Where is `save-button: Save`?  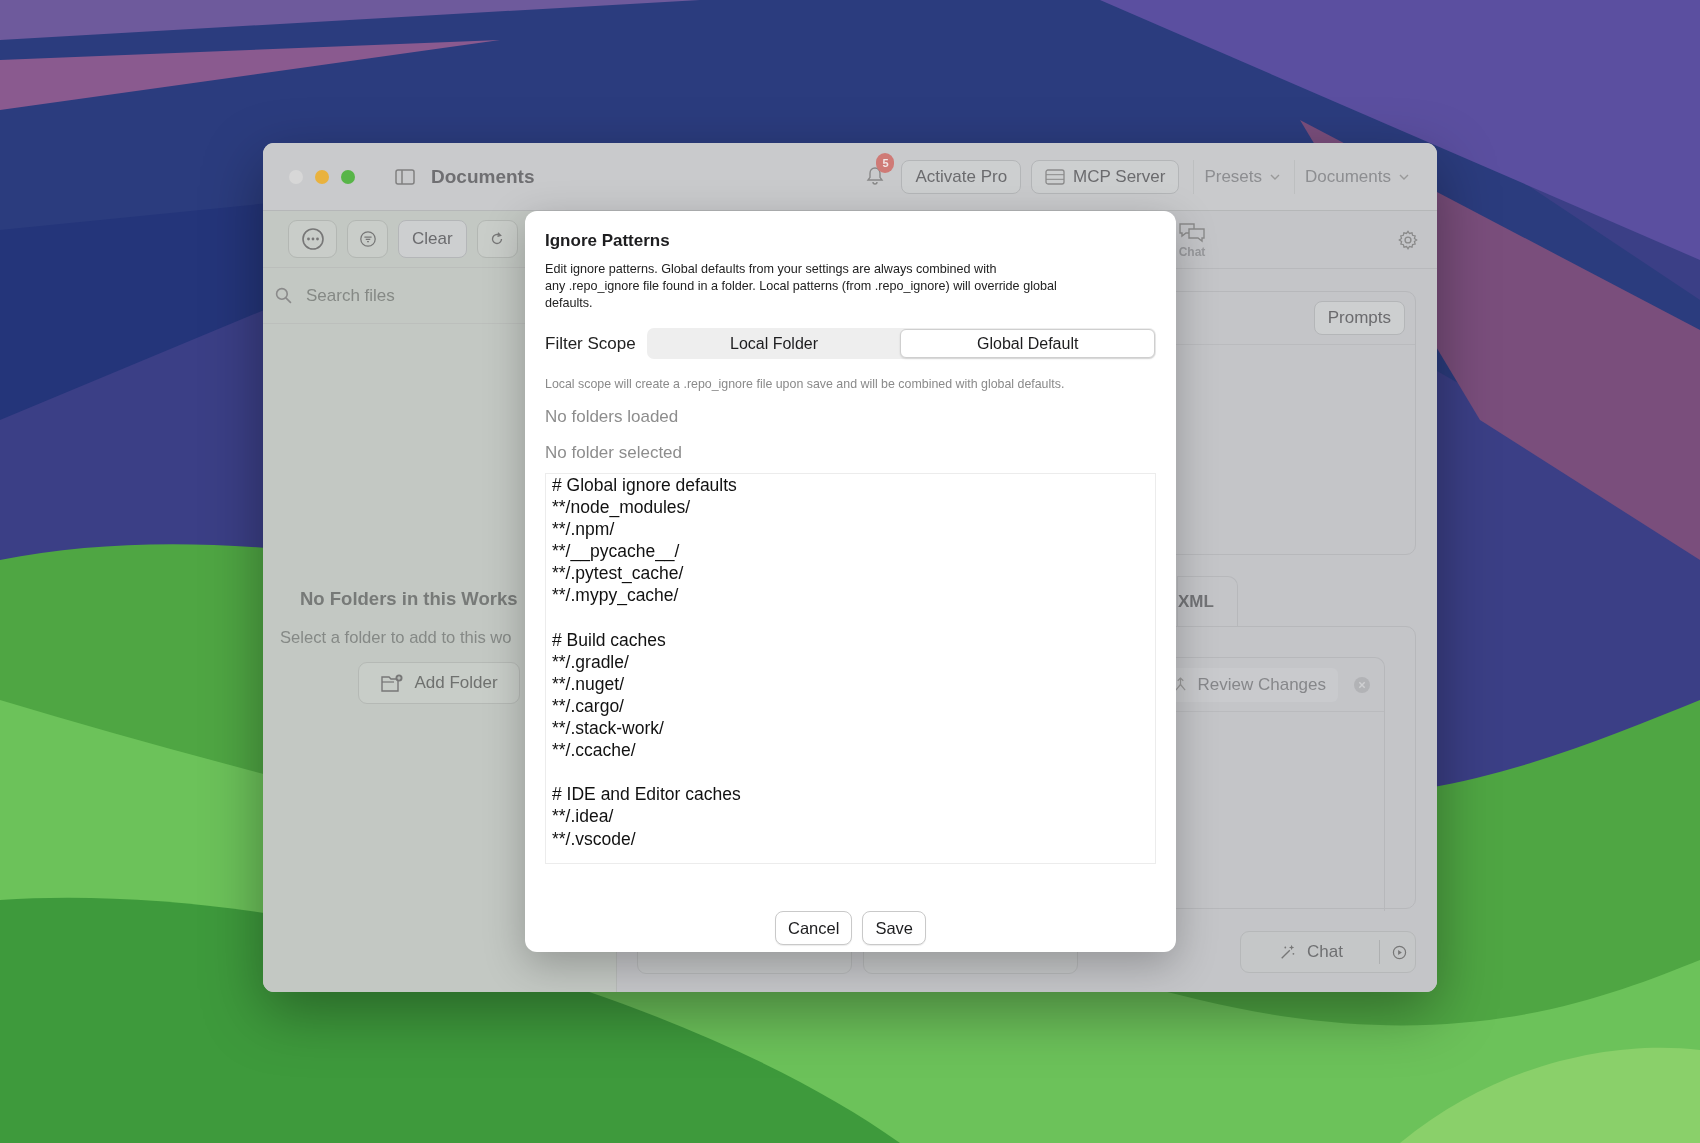
save-button: Save is located at coordinates (894, 928).